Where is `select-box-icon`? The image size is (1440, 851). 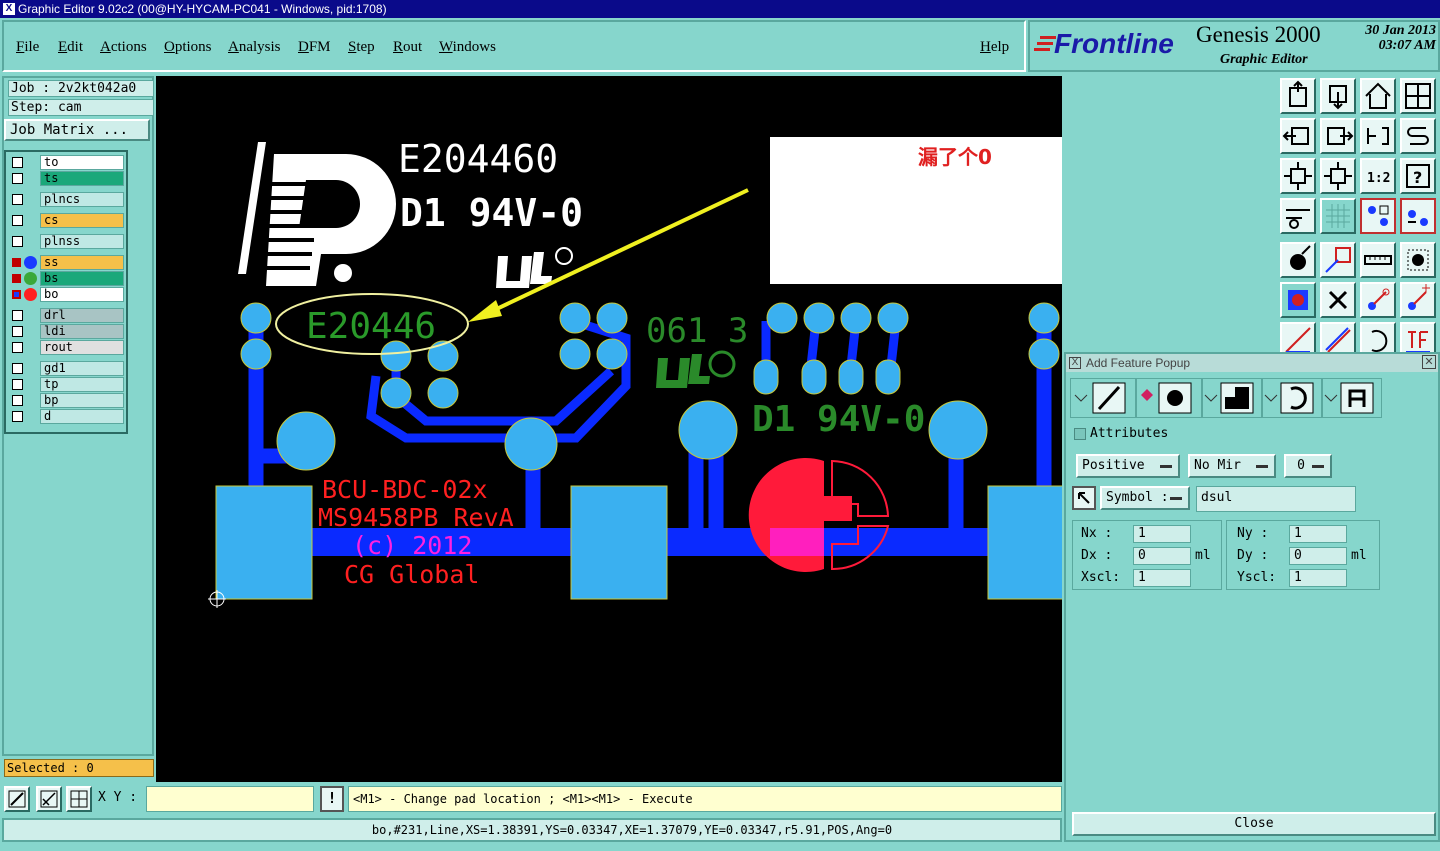 select-box-icon is located at coordinates (1418, 260).